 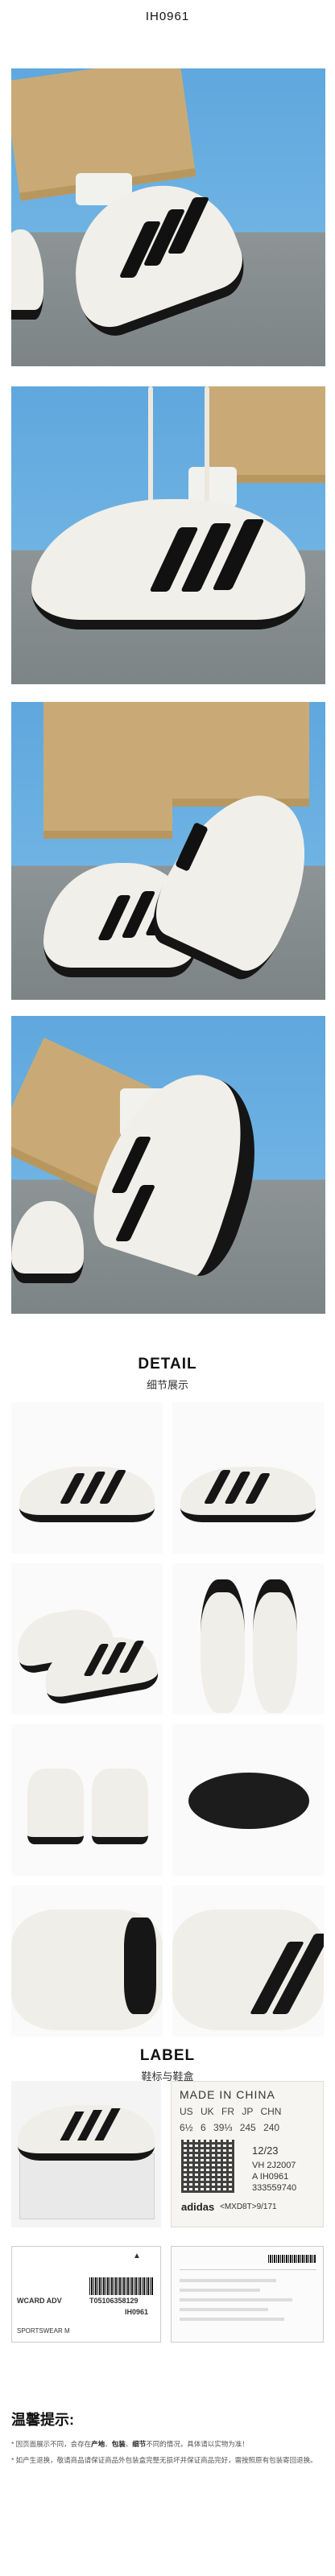 I want to click on detail-photo-pair-angle, so click(x=87, y=1639).